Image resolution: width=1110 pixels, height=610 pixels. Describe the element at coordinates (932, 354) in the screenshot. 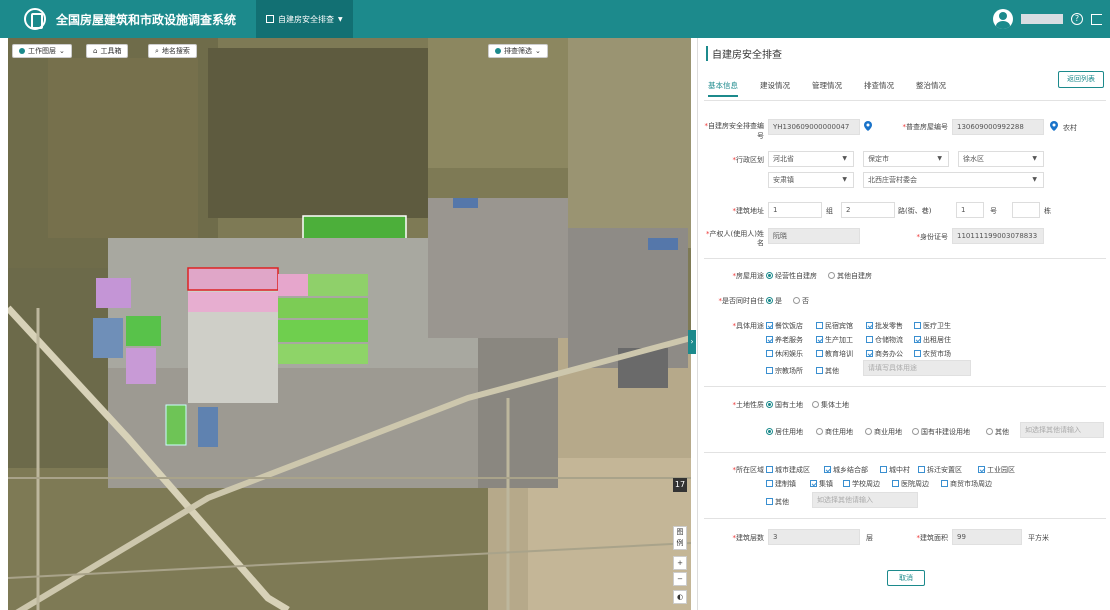

I see `detail-market-checkbox: 农贸市场` at that location.